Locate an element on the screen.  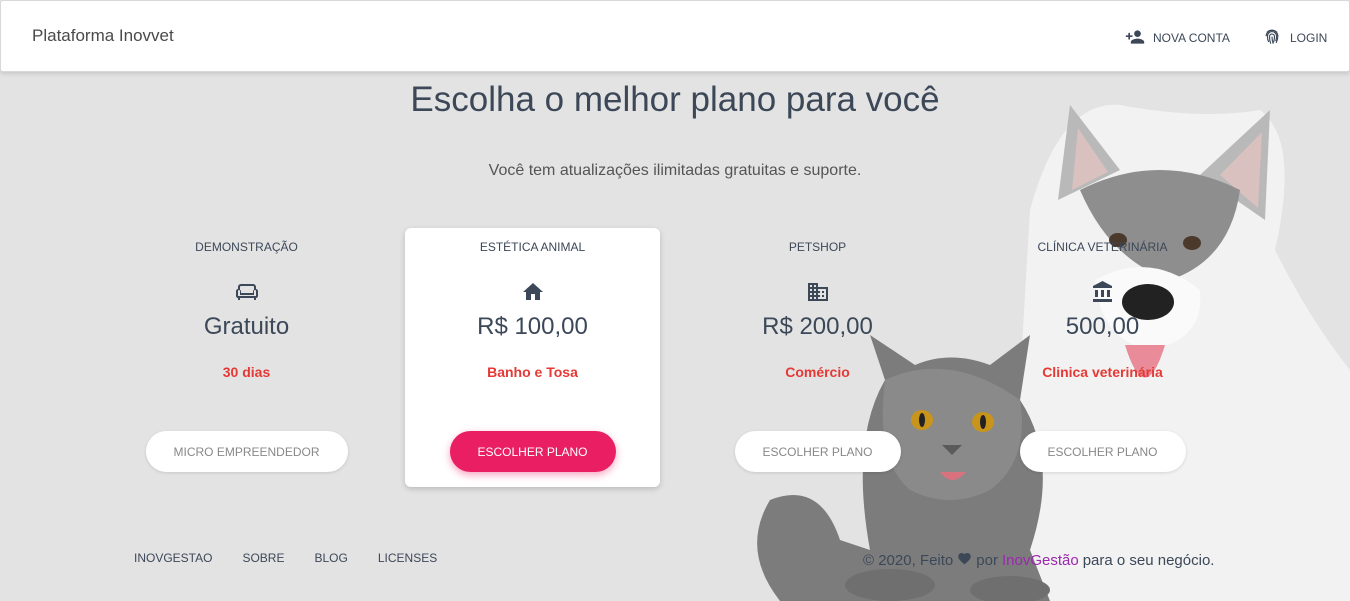
footer-link-blog: BLOG is located at coordinates (330, 558).